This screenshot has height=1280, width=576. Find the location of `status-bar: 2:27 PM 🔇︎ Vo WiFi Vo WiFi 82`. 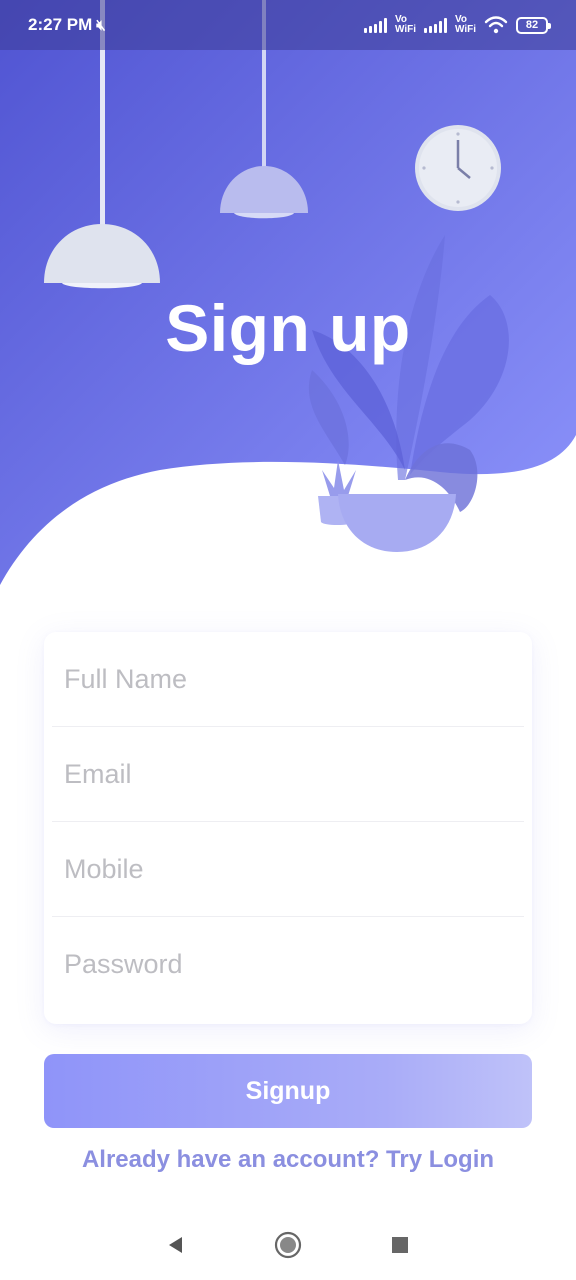

status-bar: 2:27 PM 🔇︎ Vo WiFi Vo WiFi 82 is located at coordinates (288, 25).